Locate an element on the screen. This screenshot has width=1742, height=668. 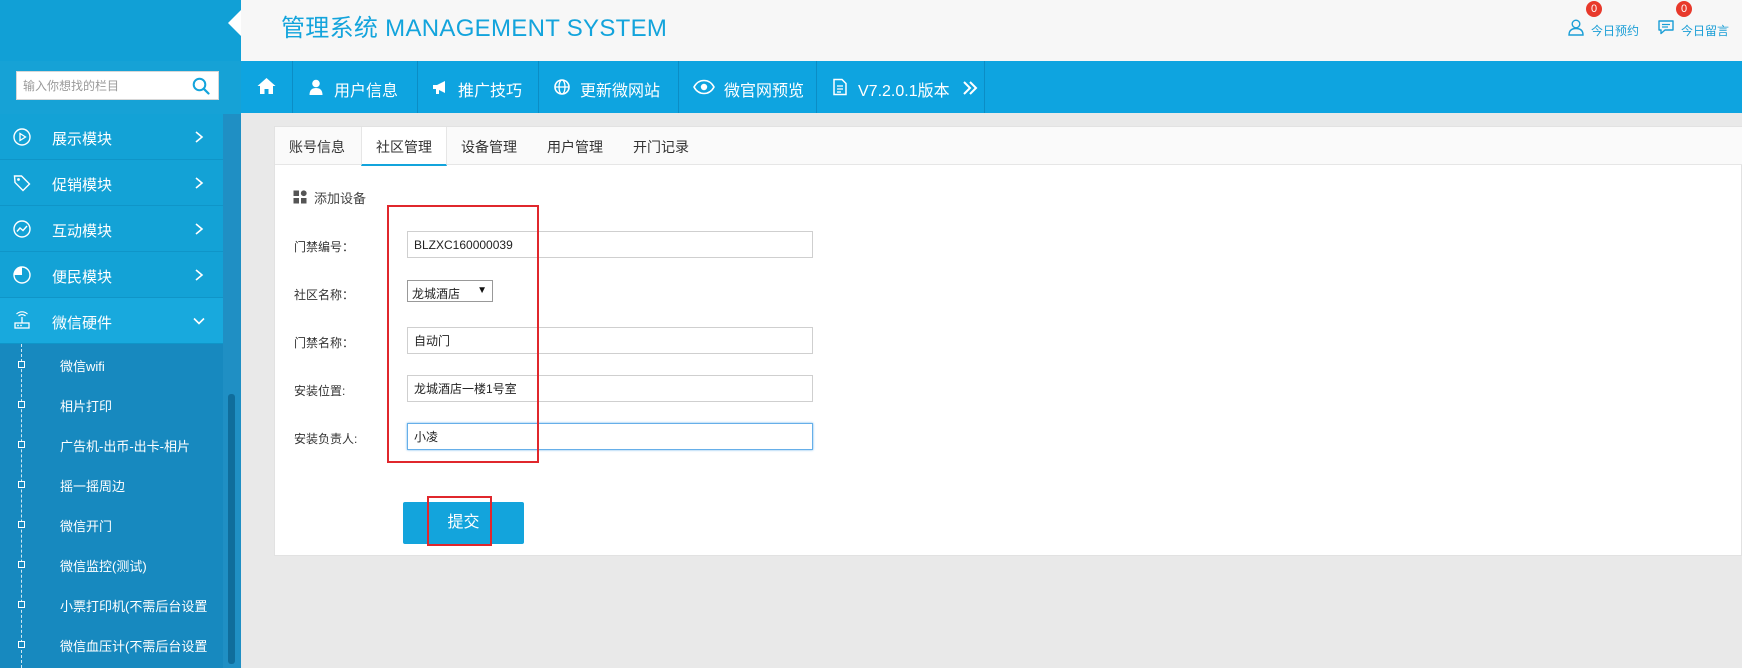
door-name-label: 门禁名称： is located at coordinates (324, 343).